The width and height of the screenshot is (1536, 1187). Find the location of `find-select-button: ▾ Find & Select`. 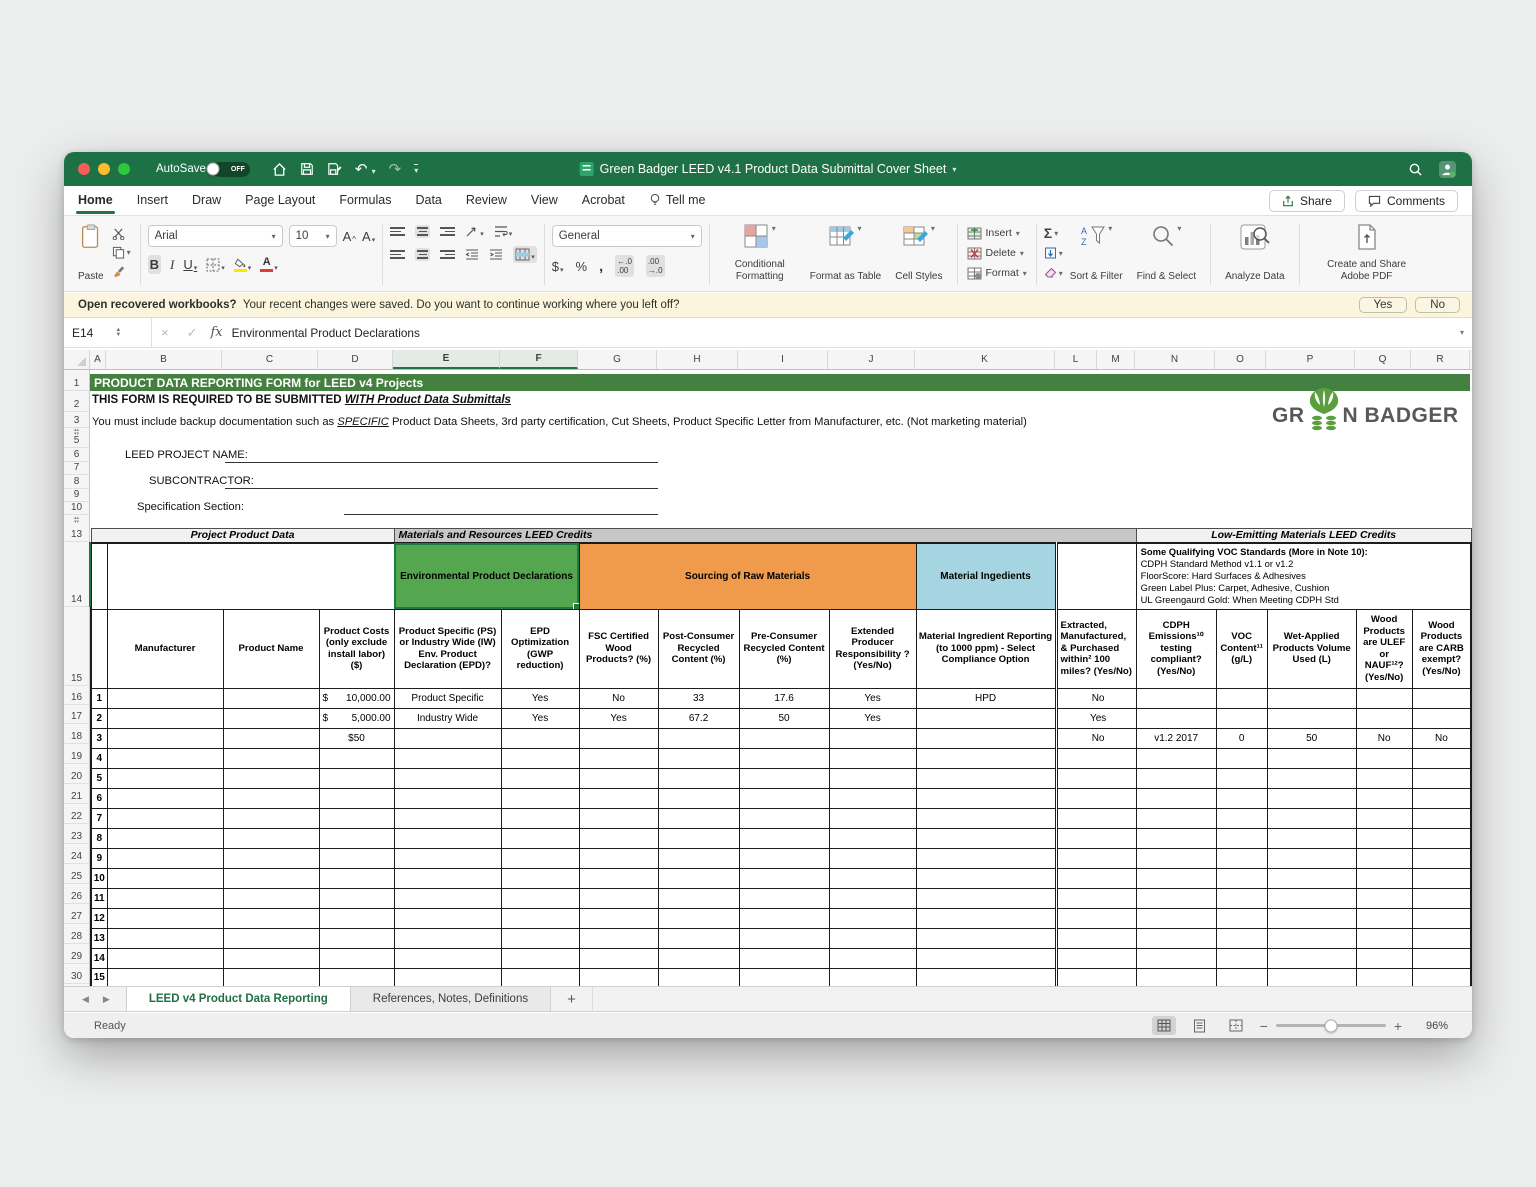

find-select-button: ▾ Find & Select is located at coordinates (1166, 253).